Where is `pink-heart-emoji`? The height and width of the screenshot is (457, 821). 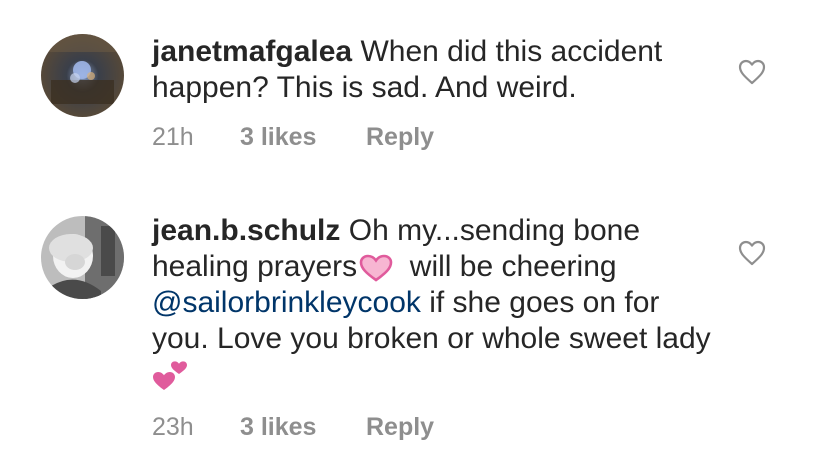
pink-heart-emoji is located at coordinates (376, 268).